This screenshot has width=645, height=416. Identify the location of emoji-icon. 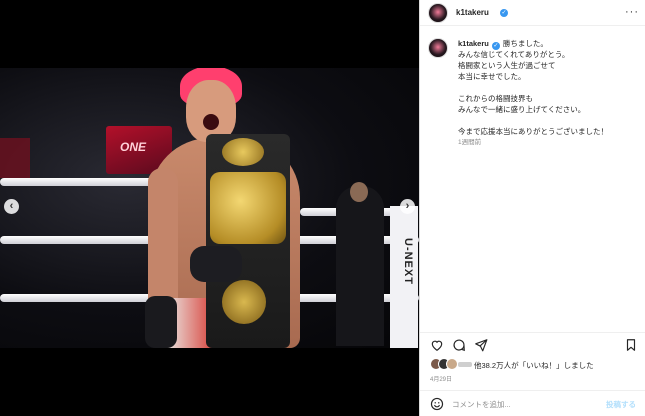
(437, 404).